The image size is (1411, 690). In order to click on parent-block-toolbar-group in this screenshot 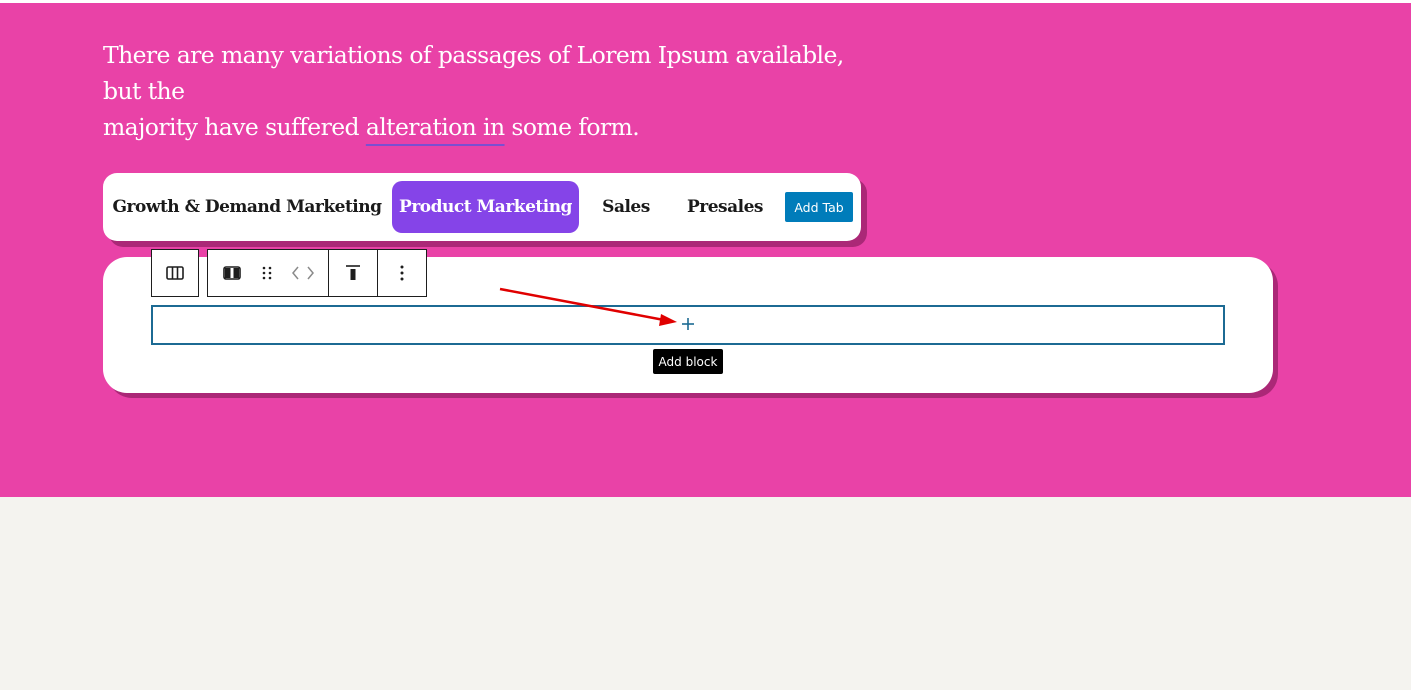, I will do `click(175, 273)`.